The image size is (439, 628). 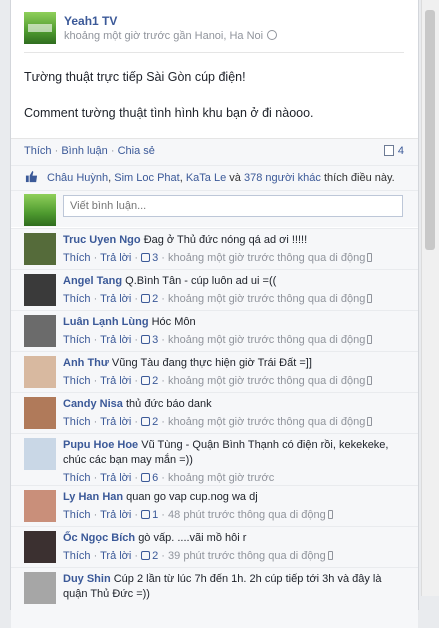 What do you see at coordinates (136, 151) in the screenshot?
I see `share-link: Chia sẻ` at bounding box center [136, 151].